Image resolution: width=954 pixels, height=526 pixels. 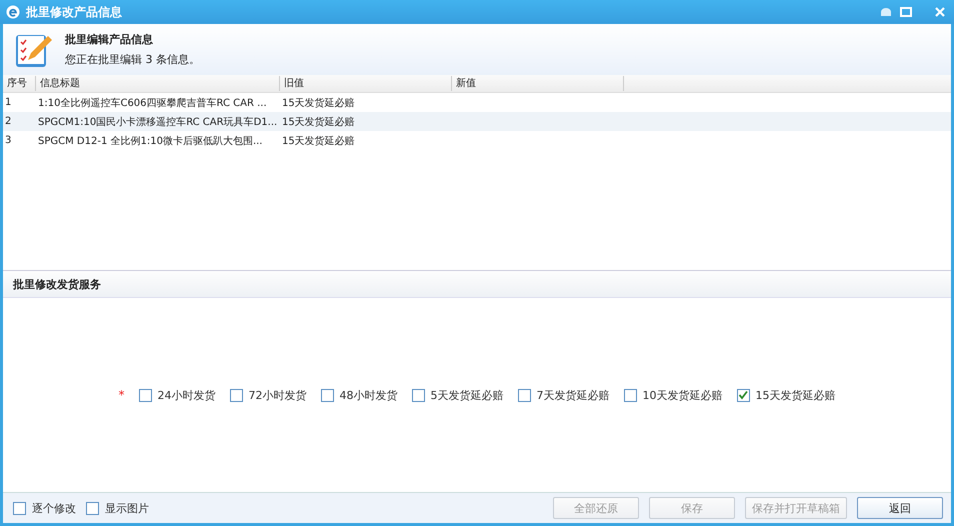 I want to click on table-cell-text: 1, so click(x=8, y=102).